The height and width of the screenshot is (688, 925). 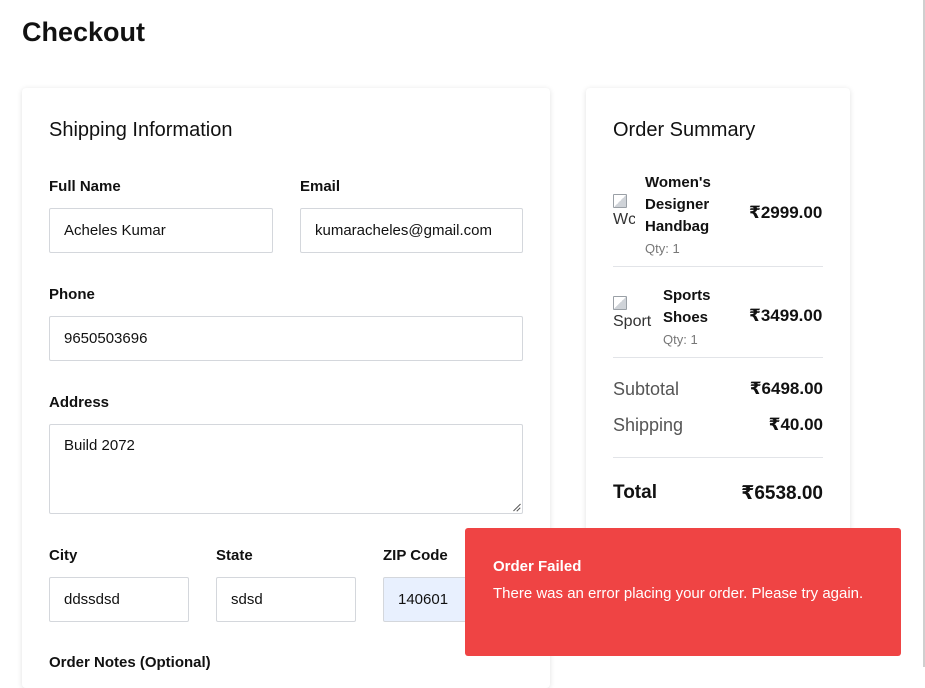 What do you see at coordinates (411, 230) in the screenshot?
I see `email-input: kumaracheles@gmail.com` at bounding box center [411, 230].